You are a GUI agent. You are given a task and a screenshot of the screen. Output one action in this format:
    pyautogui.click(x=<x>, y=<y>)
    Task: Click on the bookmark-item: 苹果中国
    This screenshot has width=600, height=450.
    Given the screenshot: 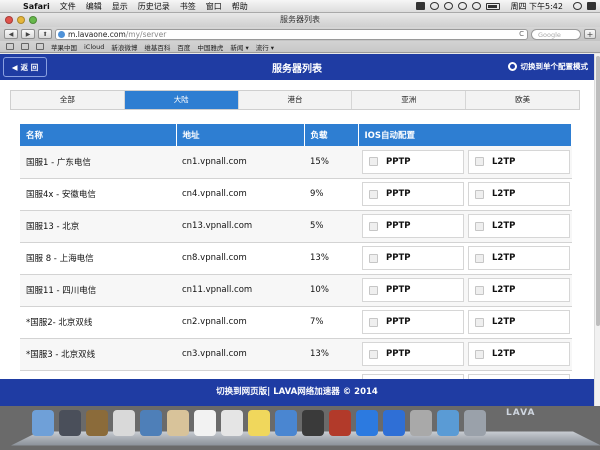 What is the action you would take?
    pyautogui.click(x=64, y=47)
    